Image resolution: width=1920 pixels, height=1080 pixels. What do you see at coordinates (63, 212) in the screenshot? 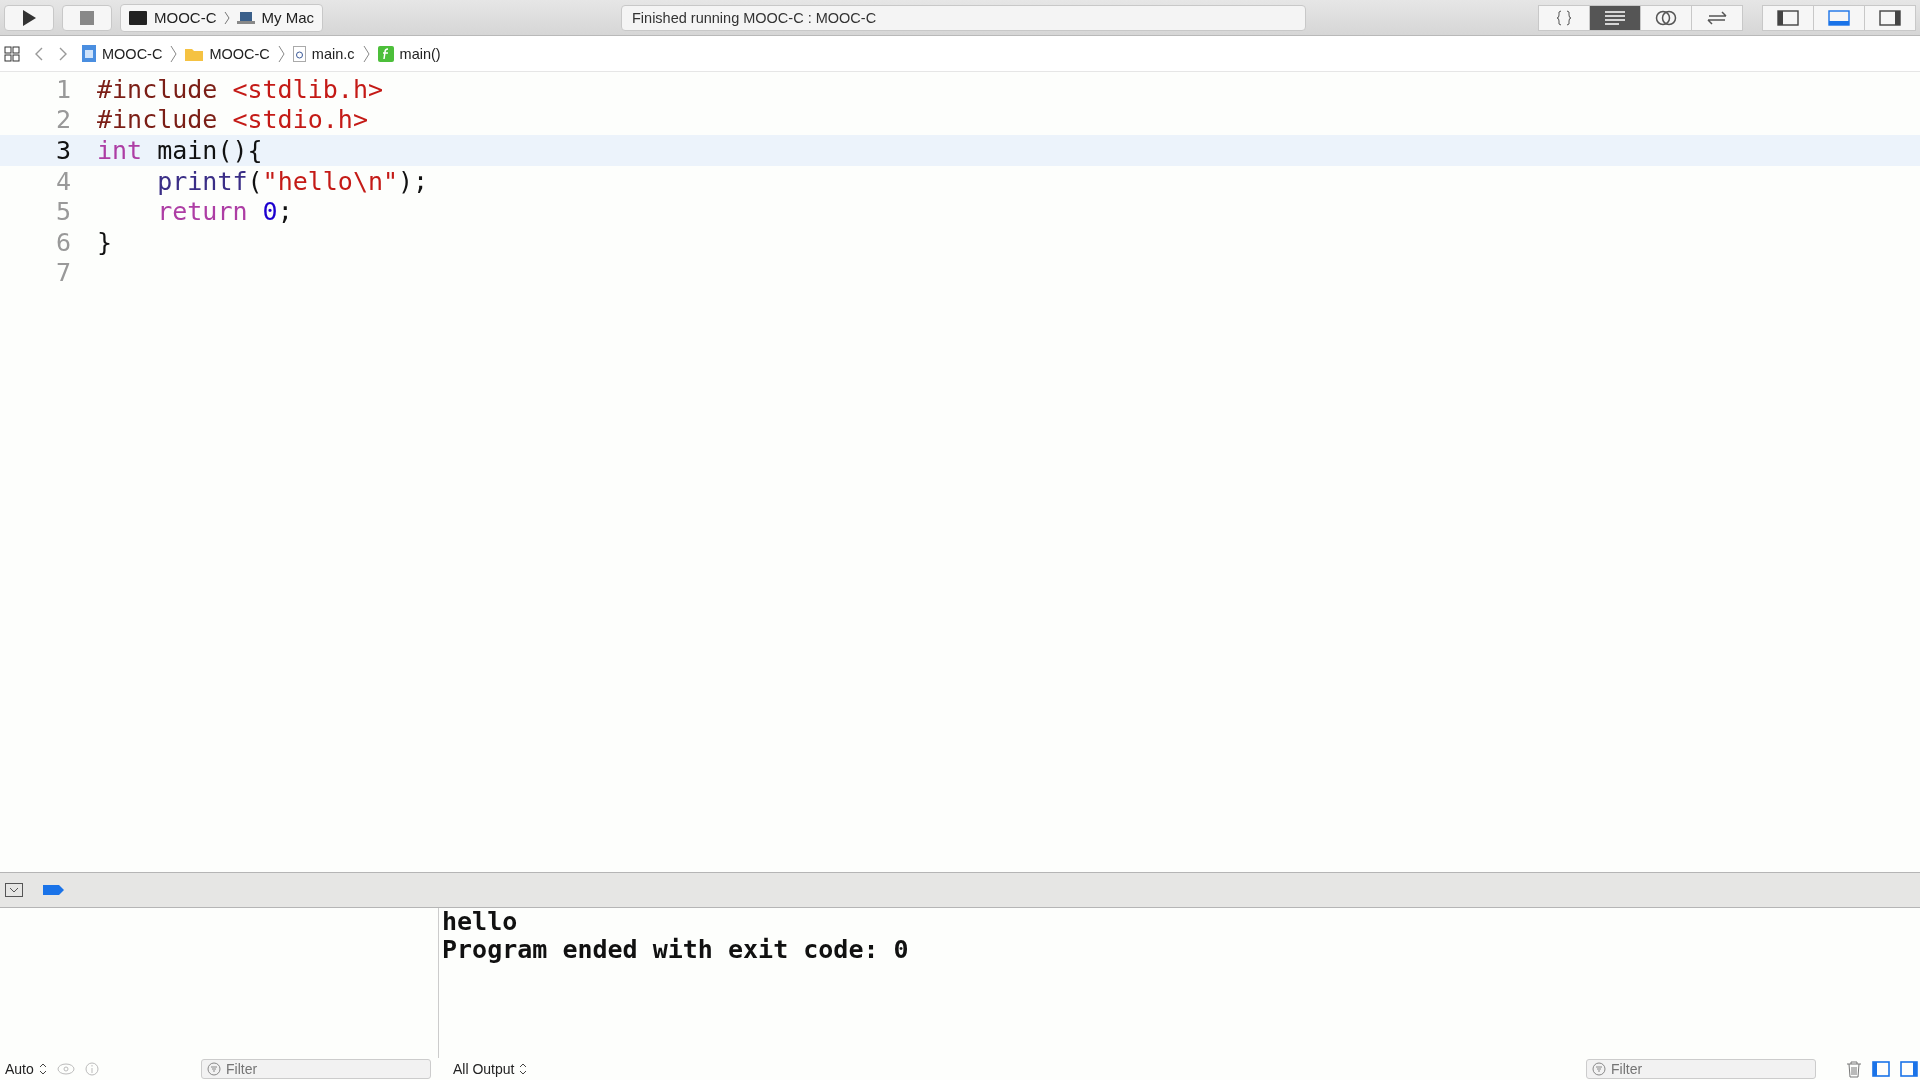
I see `line-number: 5` at bounding box center [63, 212].